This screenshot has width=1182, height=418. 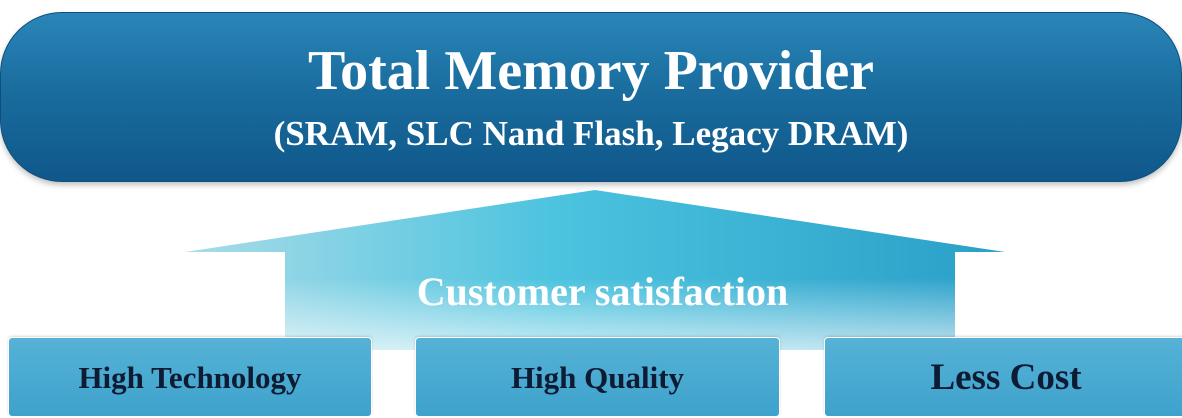 What do you see at coordinates (597, 377) in the screenshot?
I see `pillar-high-quality: High Quality` at bounding box center [597, 377].